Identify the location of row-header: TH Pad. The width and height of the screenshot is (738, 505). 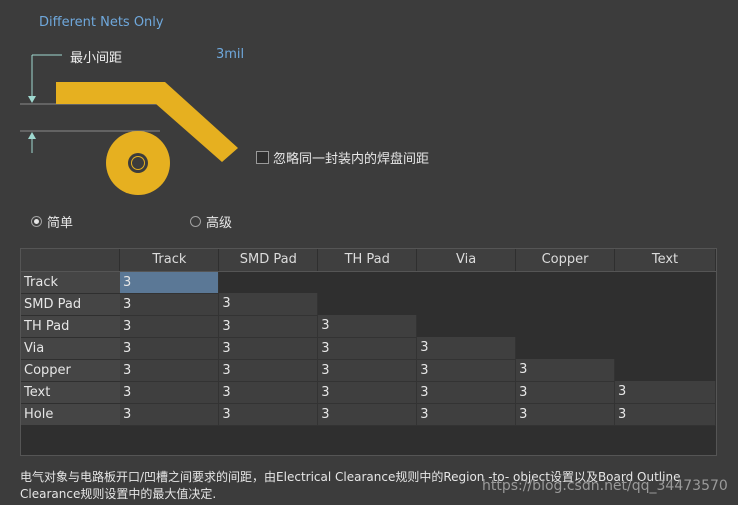
(70, 326).